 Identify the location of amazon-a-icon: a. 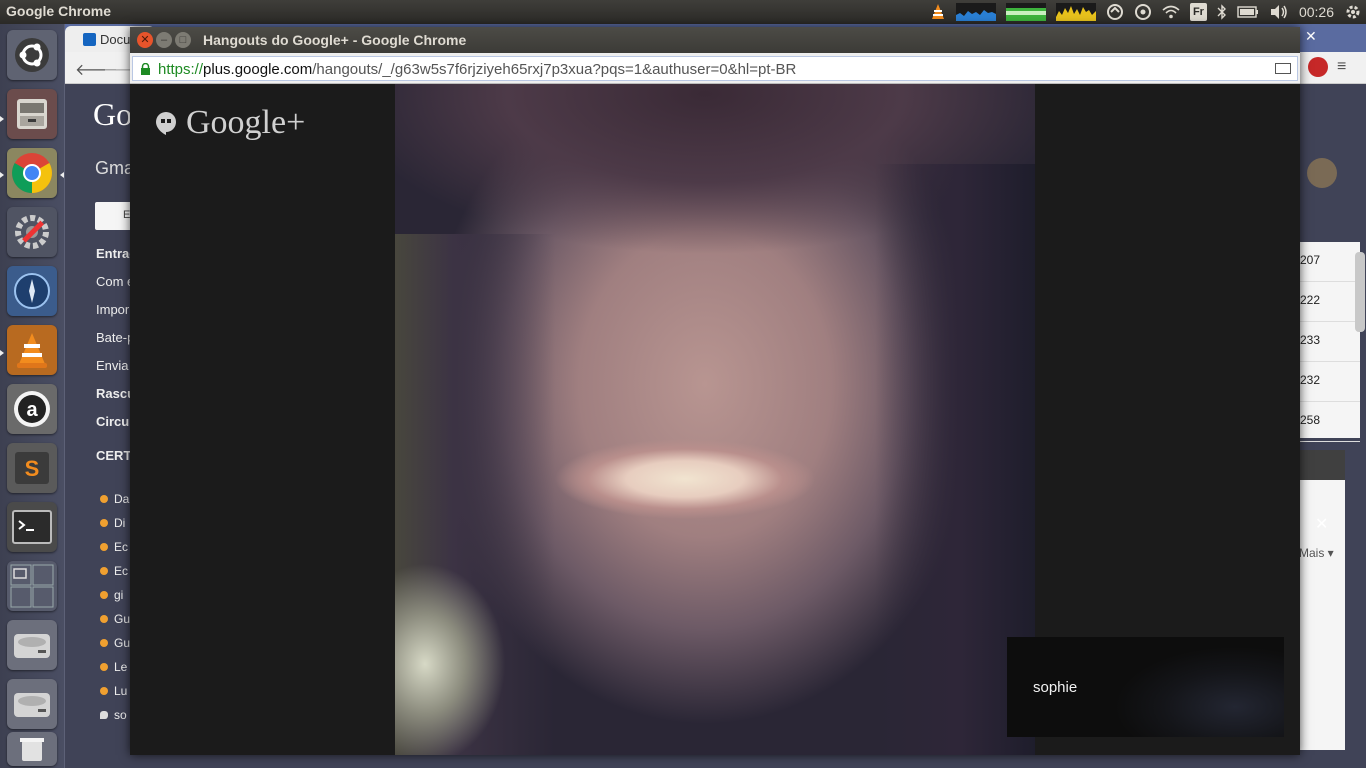
(32, 409).